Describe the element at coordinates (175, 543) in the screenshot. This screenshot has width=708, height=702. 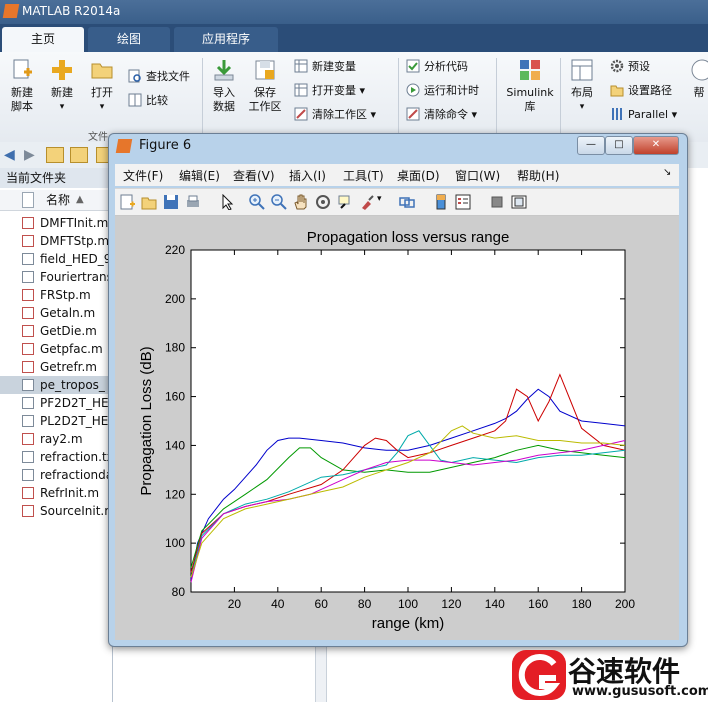
I see `y-tick-label: 100` at that location.